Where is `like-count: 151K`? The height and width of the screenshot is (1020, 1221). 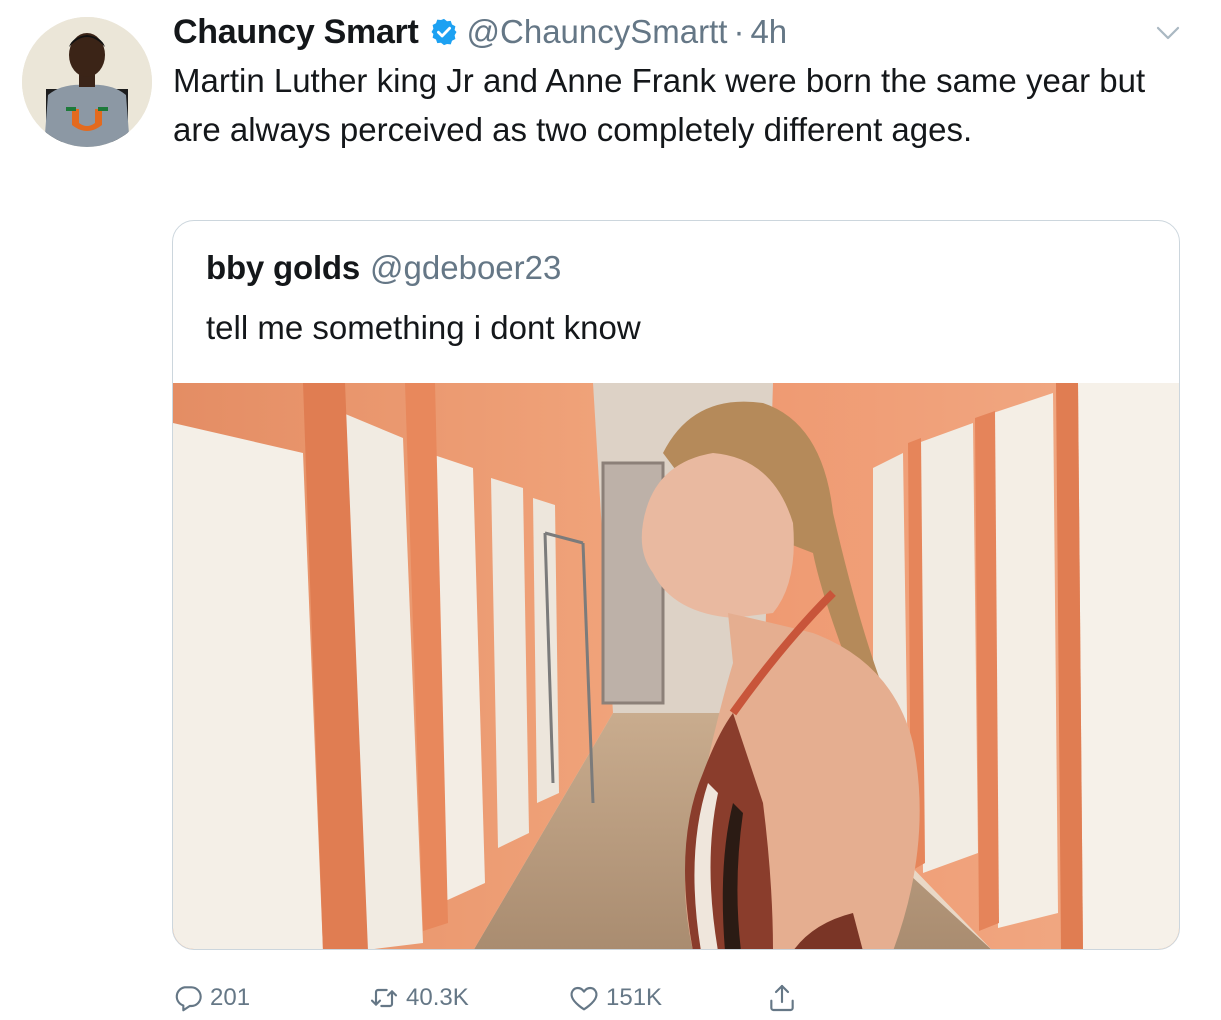 like-count: 151K is located at coordinates (634, 997).